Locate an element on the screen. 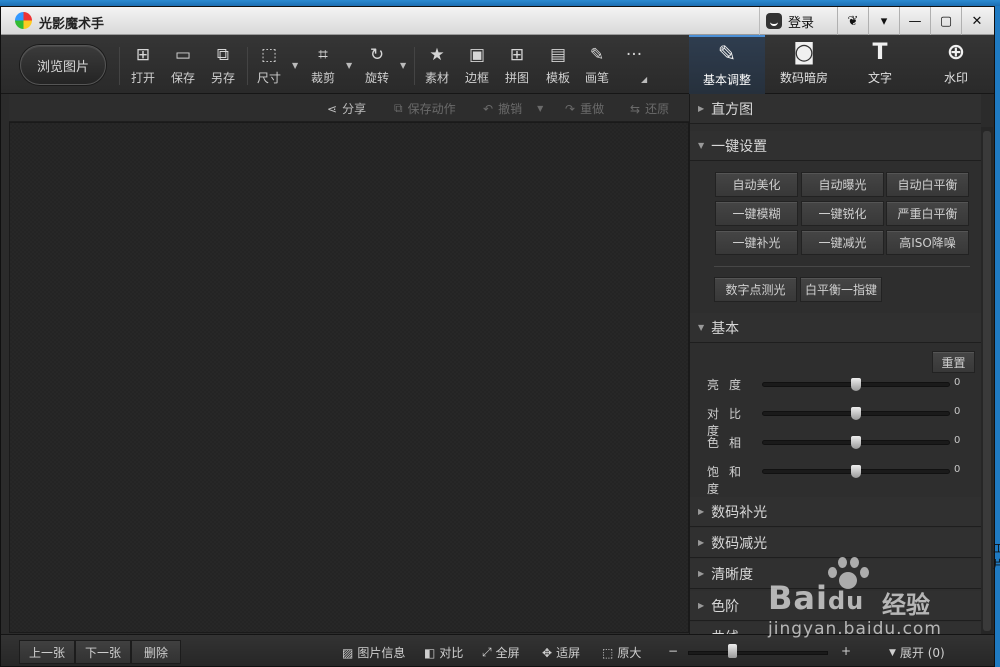  brightness-slider is located at coordinates (856, 384).